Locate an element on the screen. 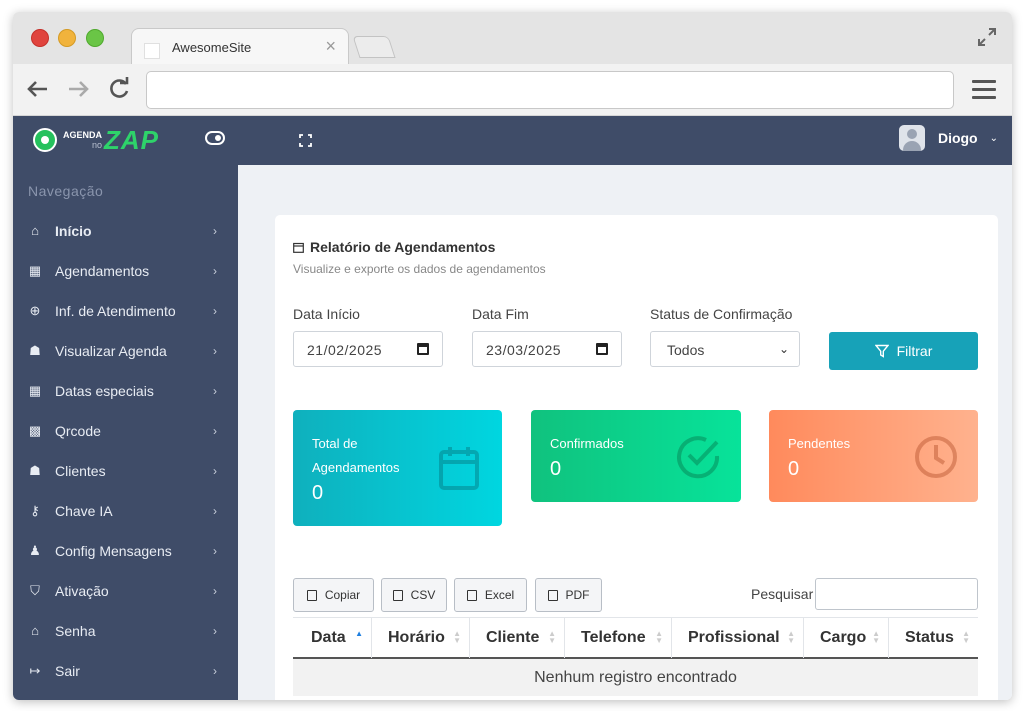 The width and height of the screenshot is (1024, 711). end-date-label: Data Fim is located at coordinates (500, 314).